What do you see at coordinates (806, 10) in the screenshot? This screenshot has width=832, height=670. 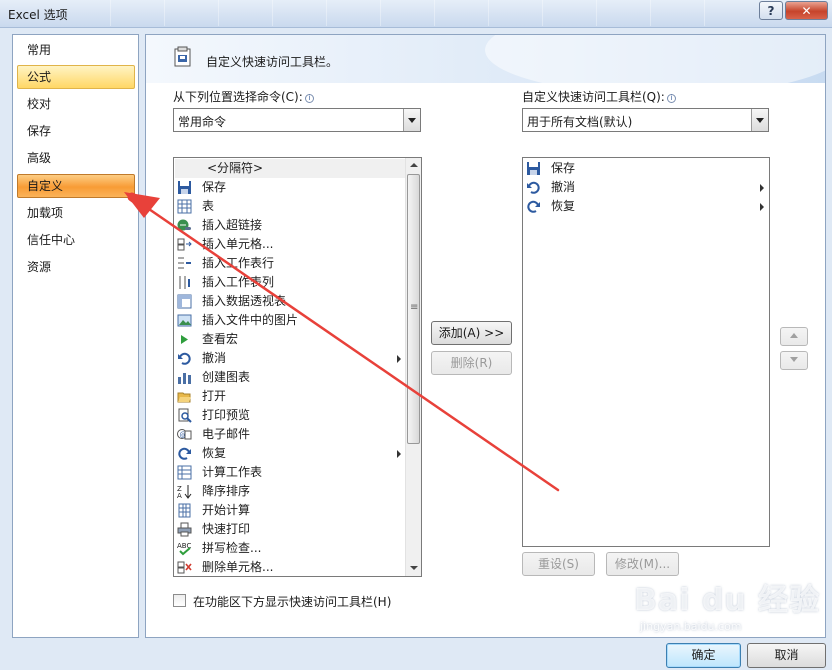 I see `close-button: ✕` at bounding box center [806, 10].